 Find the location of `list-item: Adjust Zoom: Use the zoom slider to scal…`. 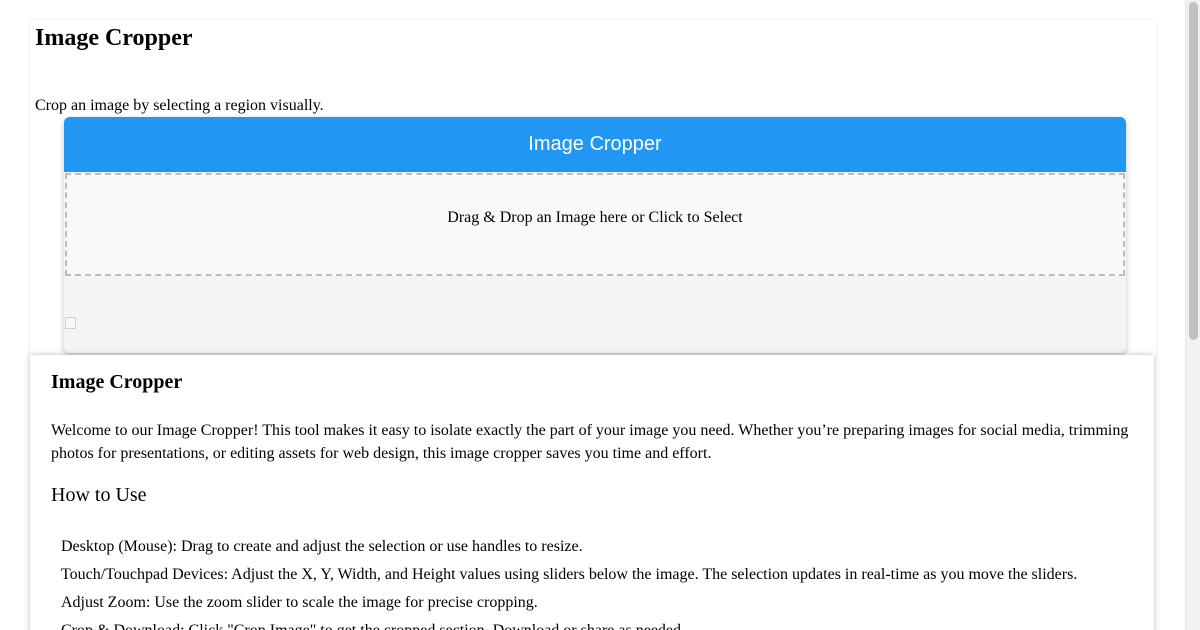

list-item: Adjust Zoom: Use the zoom slider to scal… is located at coordinates (299, 602).